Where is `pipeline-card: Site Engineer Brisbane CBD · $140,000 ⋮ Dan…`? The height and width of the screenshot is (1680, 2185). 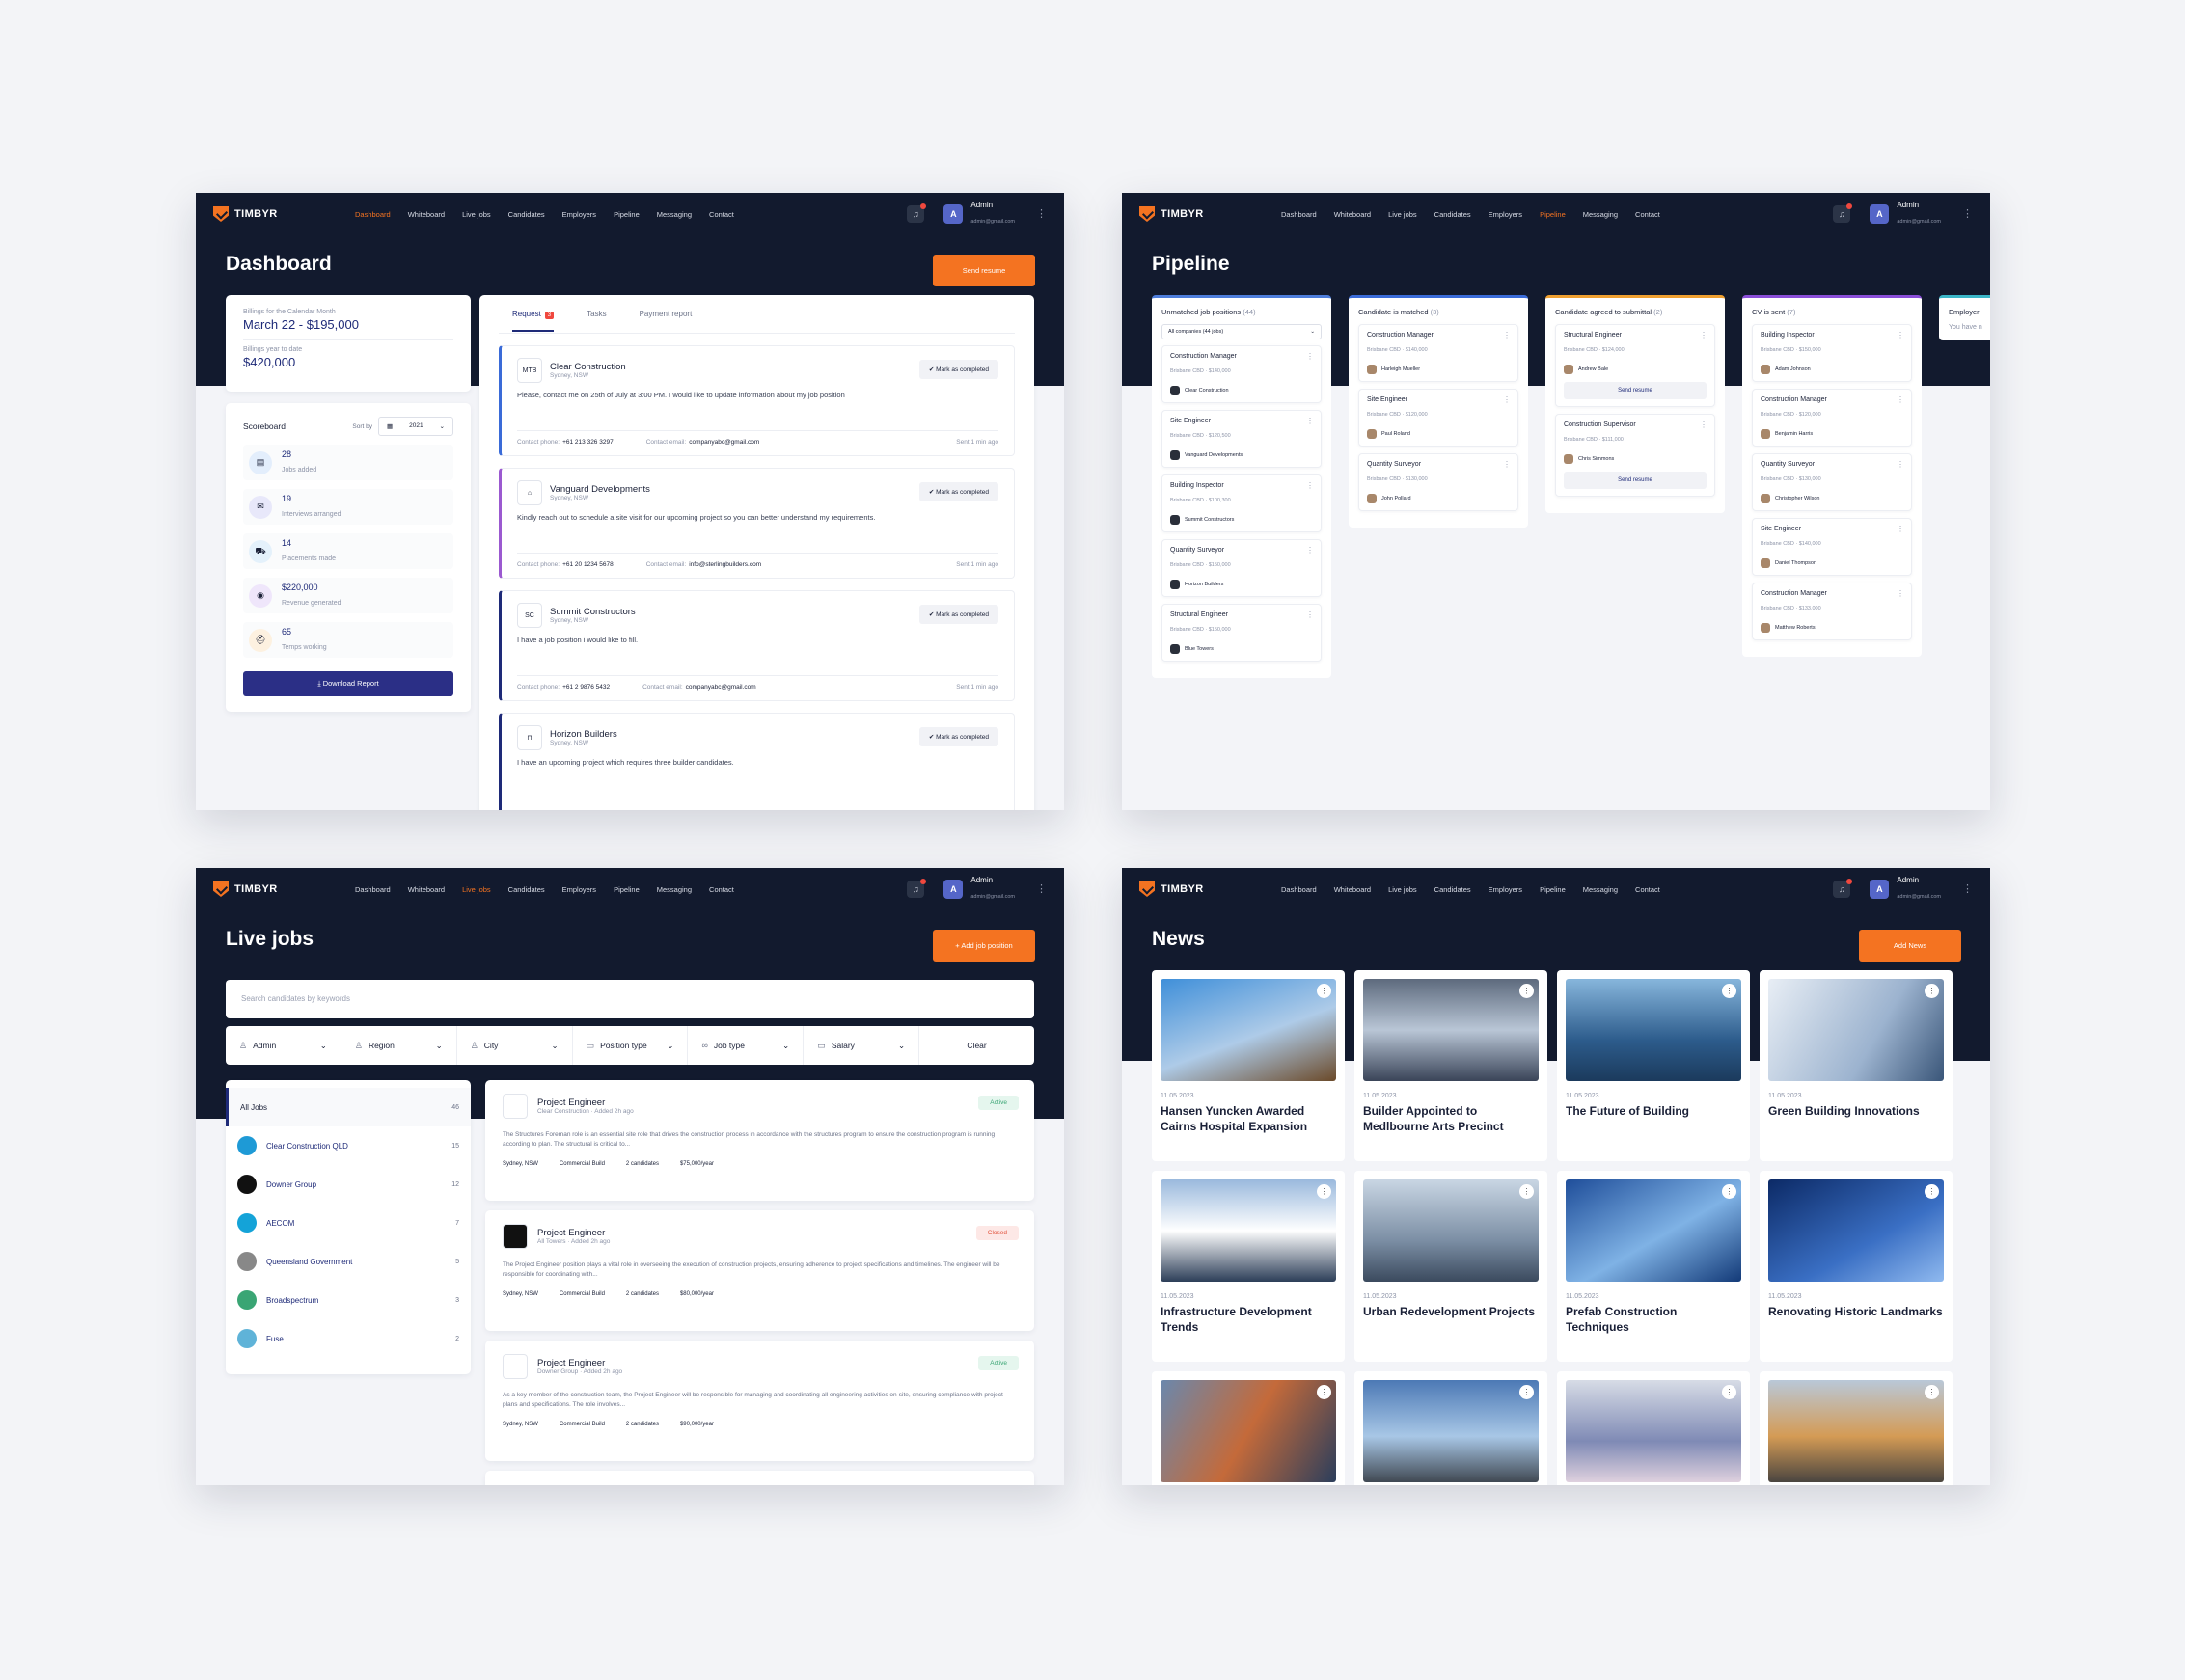
pipeline-card: Site Engineer Brisbane CBD · $140,000 ⋮ Dan… is located at coordinates (1832, 547).